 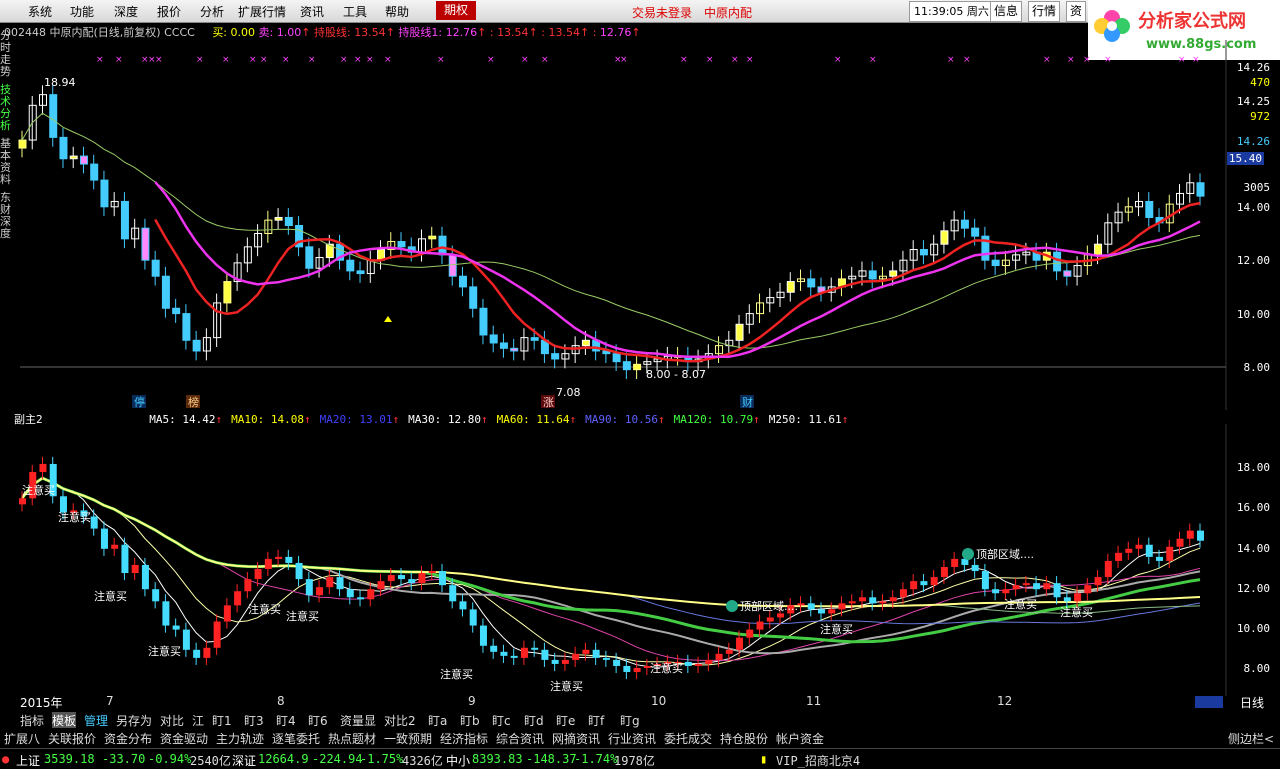 What do you see at coordinates (355, 11) in the screenshot?
I see `menu-tools: 工具` at bounding box center [355, 11].